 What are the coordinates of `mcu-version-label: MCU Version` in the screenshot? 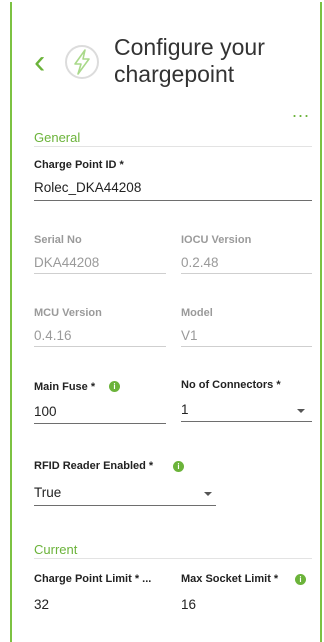 It's located at (68, 313).